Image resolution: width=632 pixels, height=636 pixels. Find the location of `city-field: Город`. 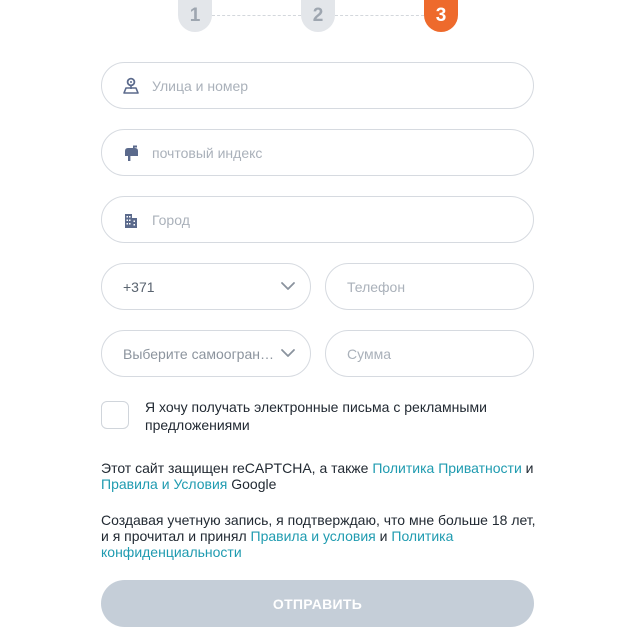

city-field: Город is located at coordinates (317, 219).